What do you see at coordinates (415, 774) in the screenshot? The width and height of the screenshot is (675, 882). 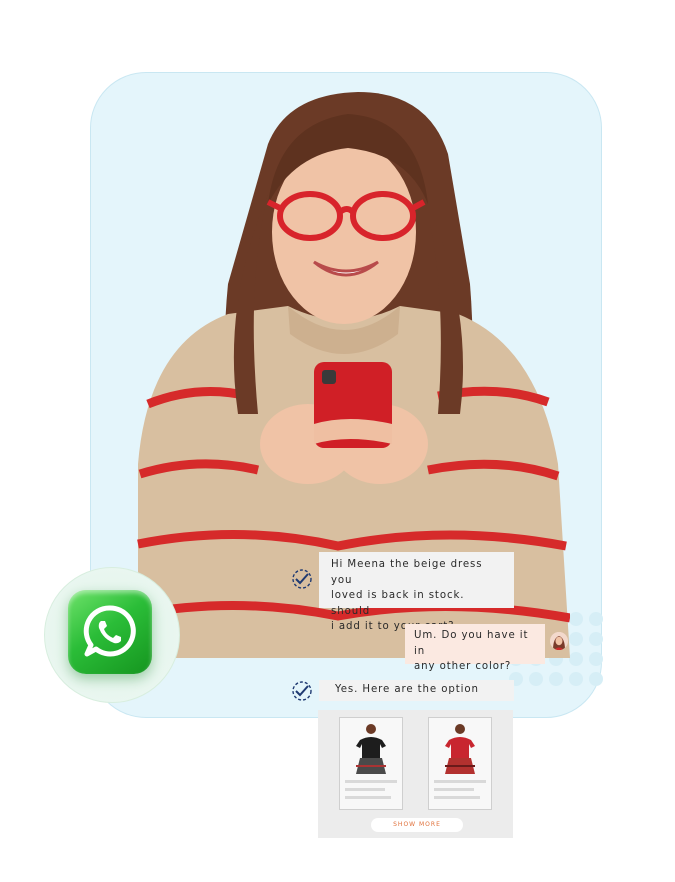 I see `product-suggestions-panel: SHOW MORE` at bounding box center [415, 774].